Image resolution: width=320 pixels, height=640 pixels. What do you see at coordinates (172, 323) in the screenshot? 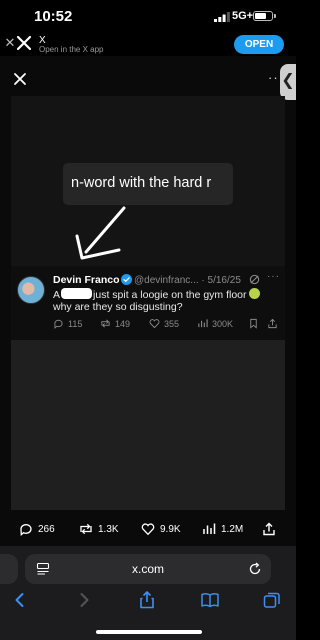
I see `tweet-like-count: 355` at bounding box center [172, 323].